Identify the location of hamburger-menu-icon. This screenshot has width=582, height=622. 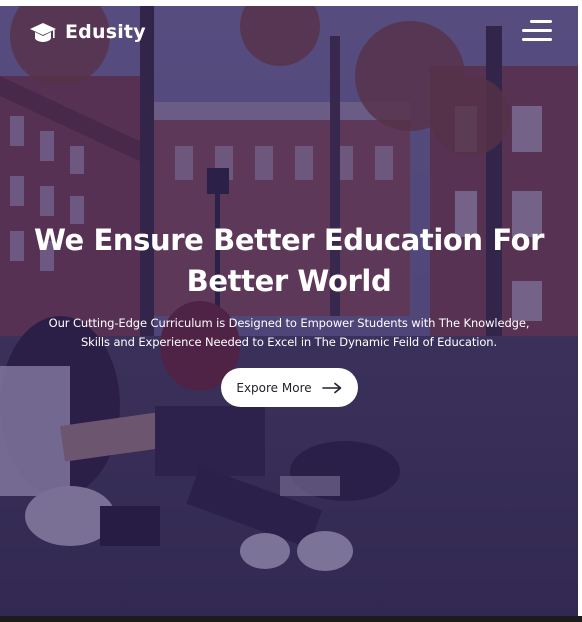
(537, 32).